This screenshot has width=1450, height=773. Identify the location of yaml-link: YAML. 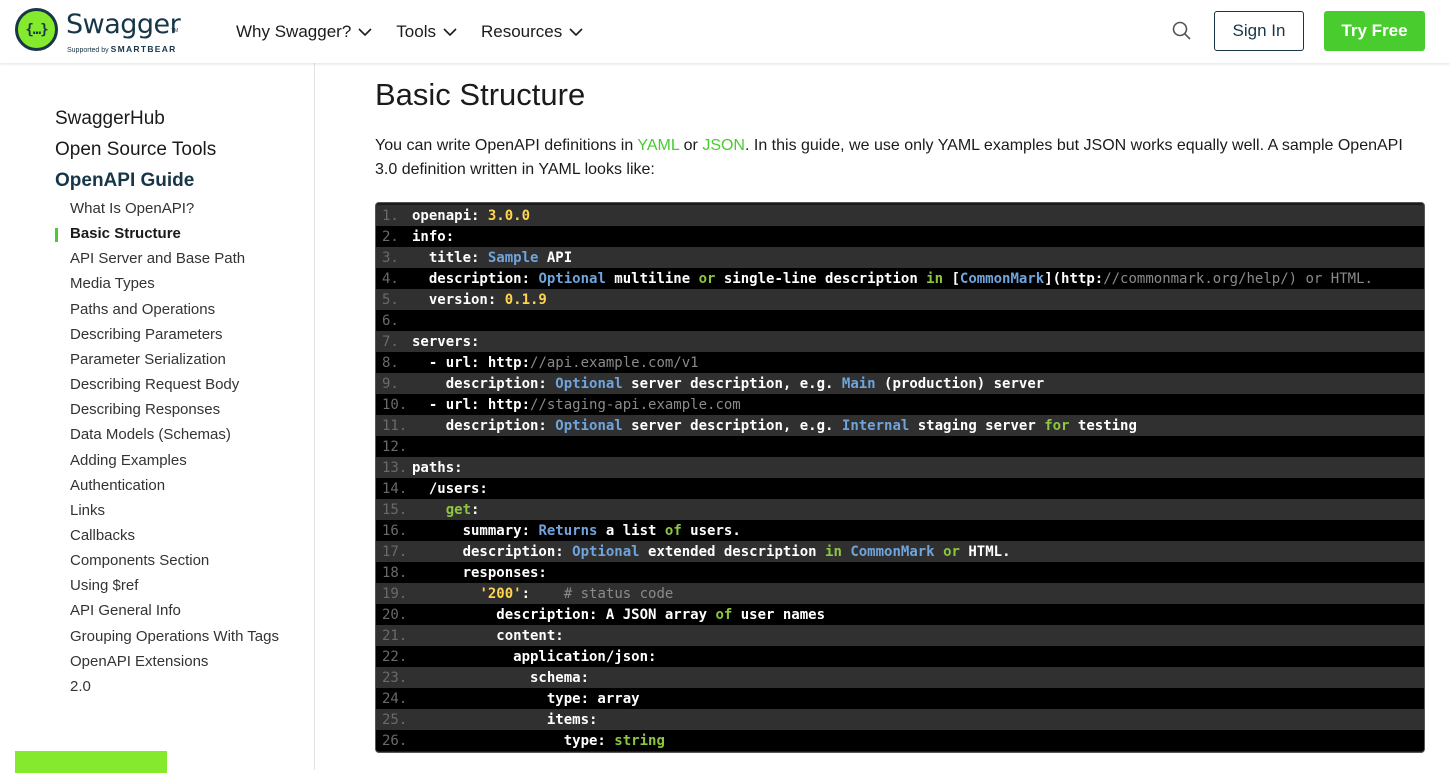
(658, 145).